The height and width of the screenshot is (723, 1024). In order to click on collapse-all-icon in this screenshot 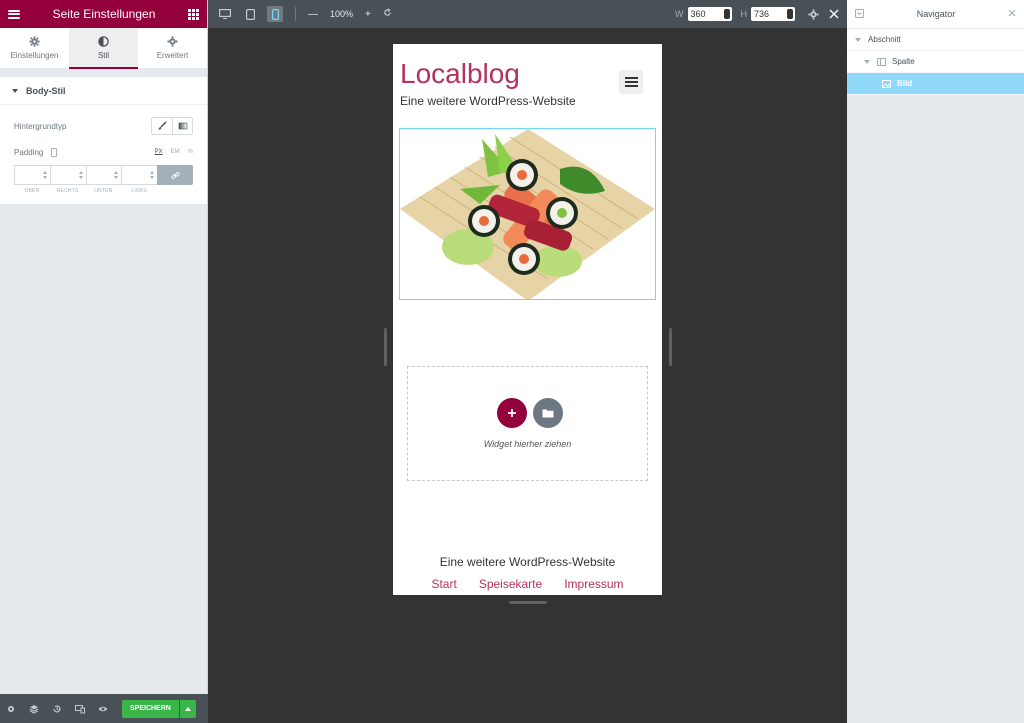, I will do `click(859, 14)`.